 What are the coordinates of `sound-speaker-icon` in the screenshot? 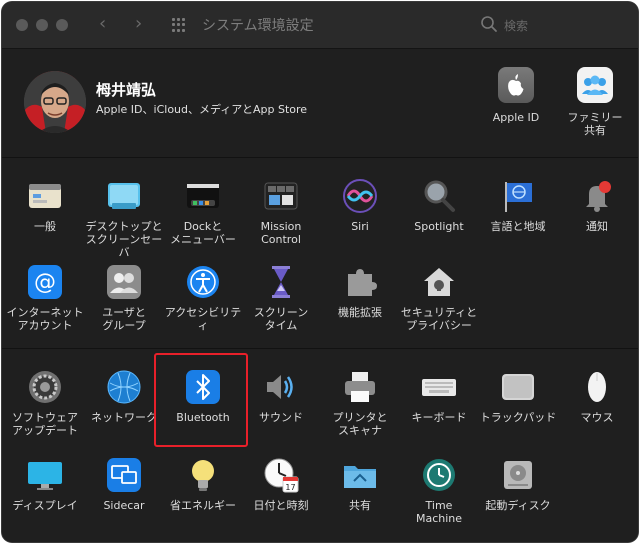 It's located at (281, 387).